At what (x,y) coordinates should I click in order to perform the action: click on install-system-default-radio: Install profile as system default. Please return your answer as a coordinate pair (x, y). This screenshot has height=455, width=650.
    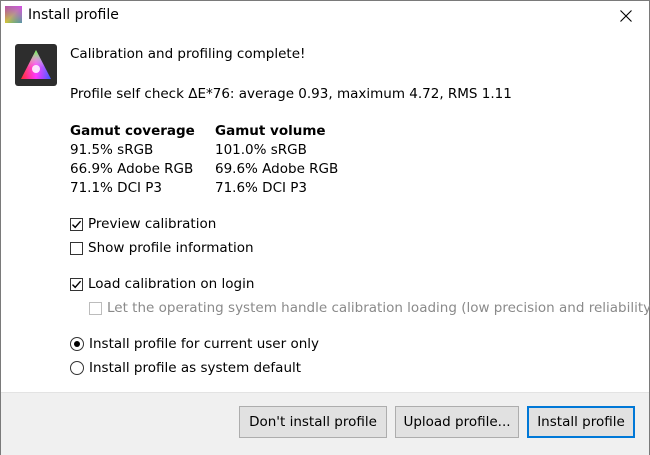
    Looking at the image, I should click on (185, 368).